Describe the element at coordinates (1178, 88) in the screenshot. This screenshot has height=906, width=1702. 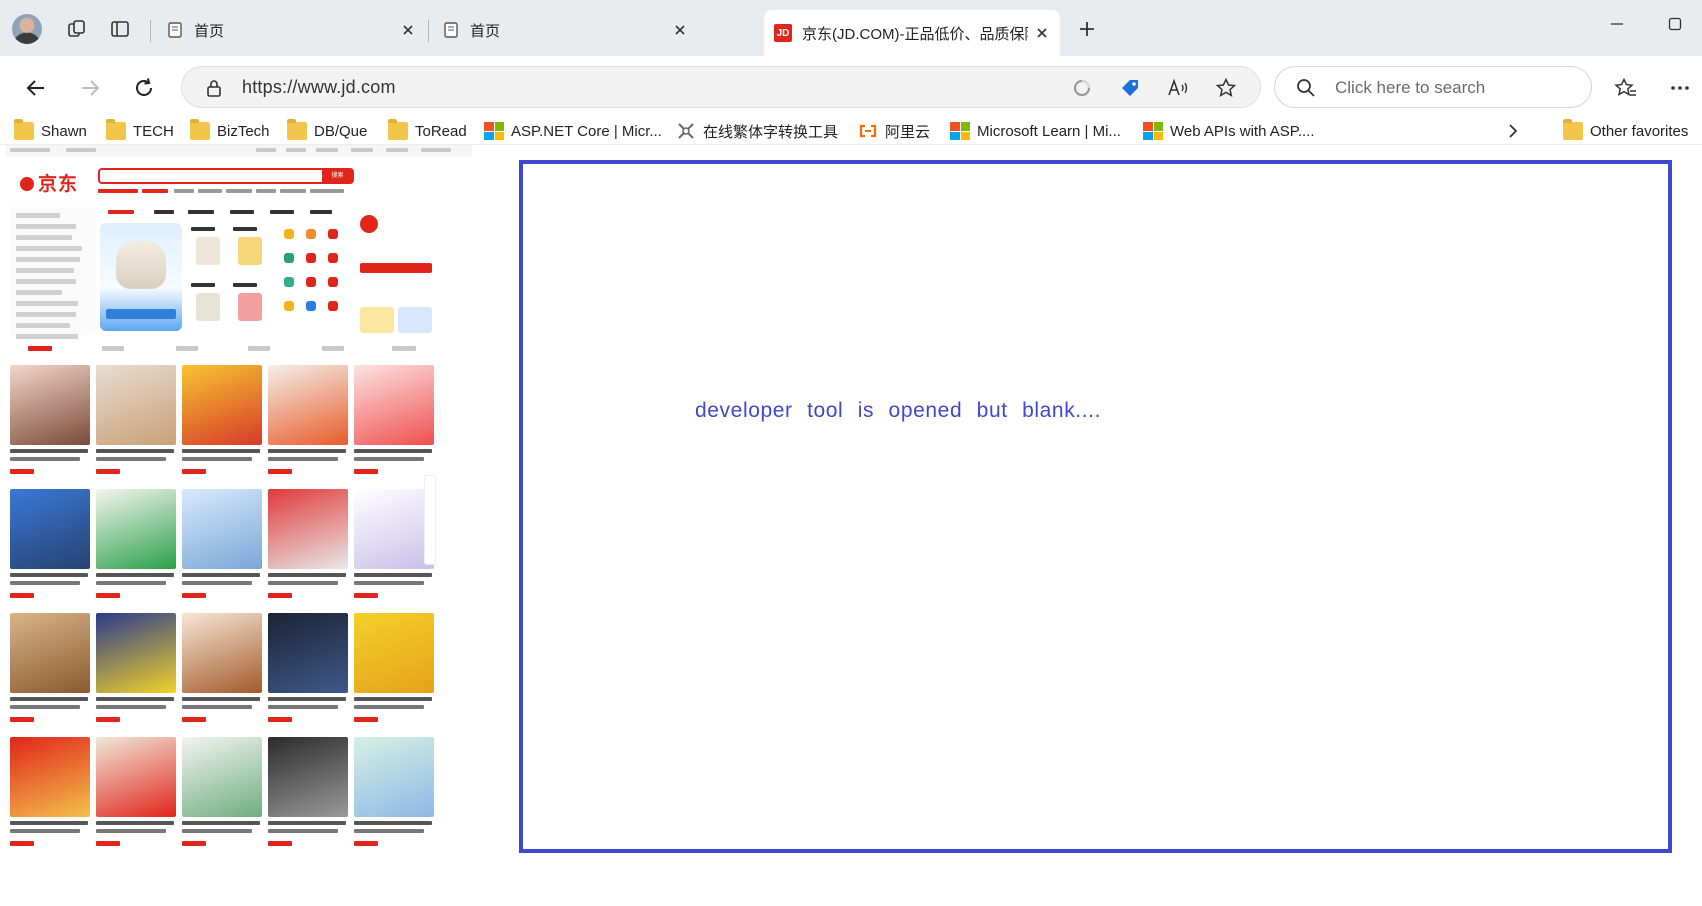
I see `read-aloud-icon` at that location.